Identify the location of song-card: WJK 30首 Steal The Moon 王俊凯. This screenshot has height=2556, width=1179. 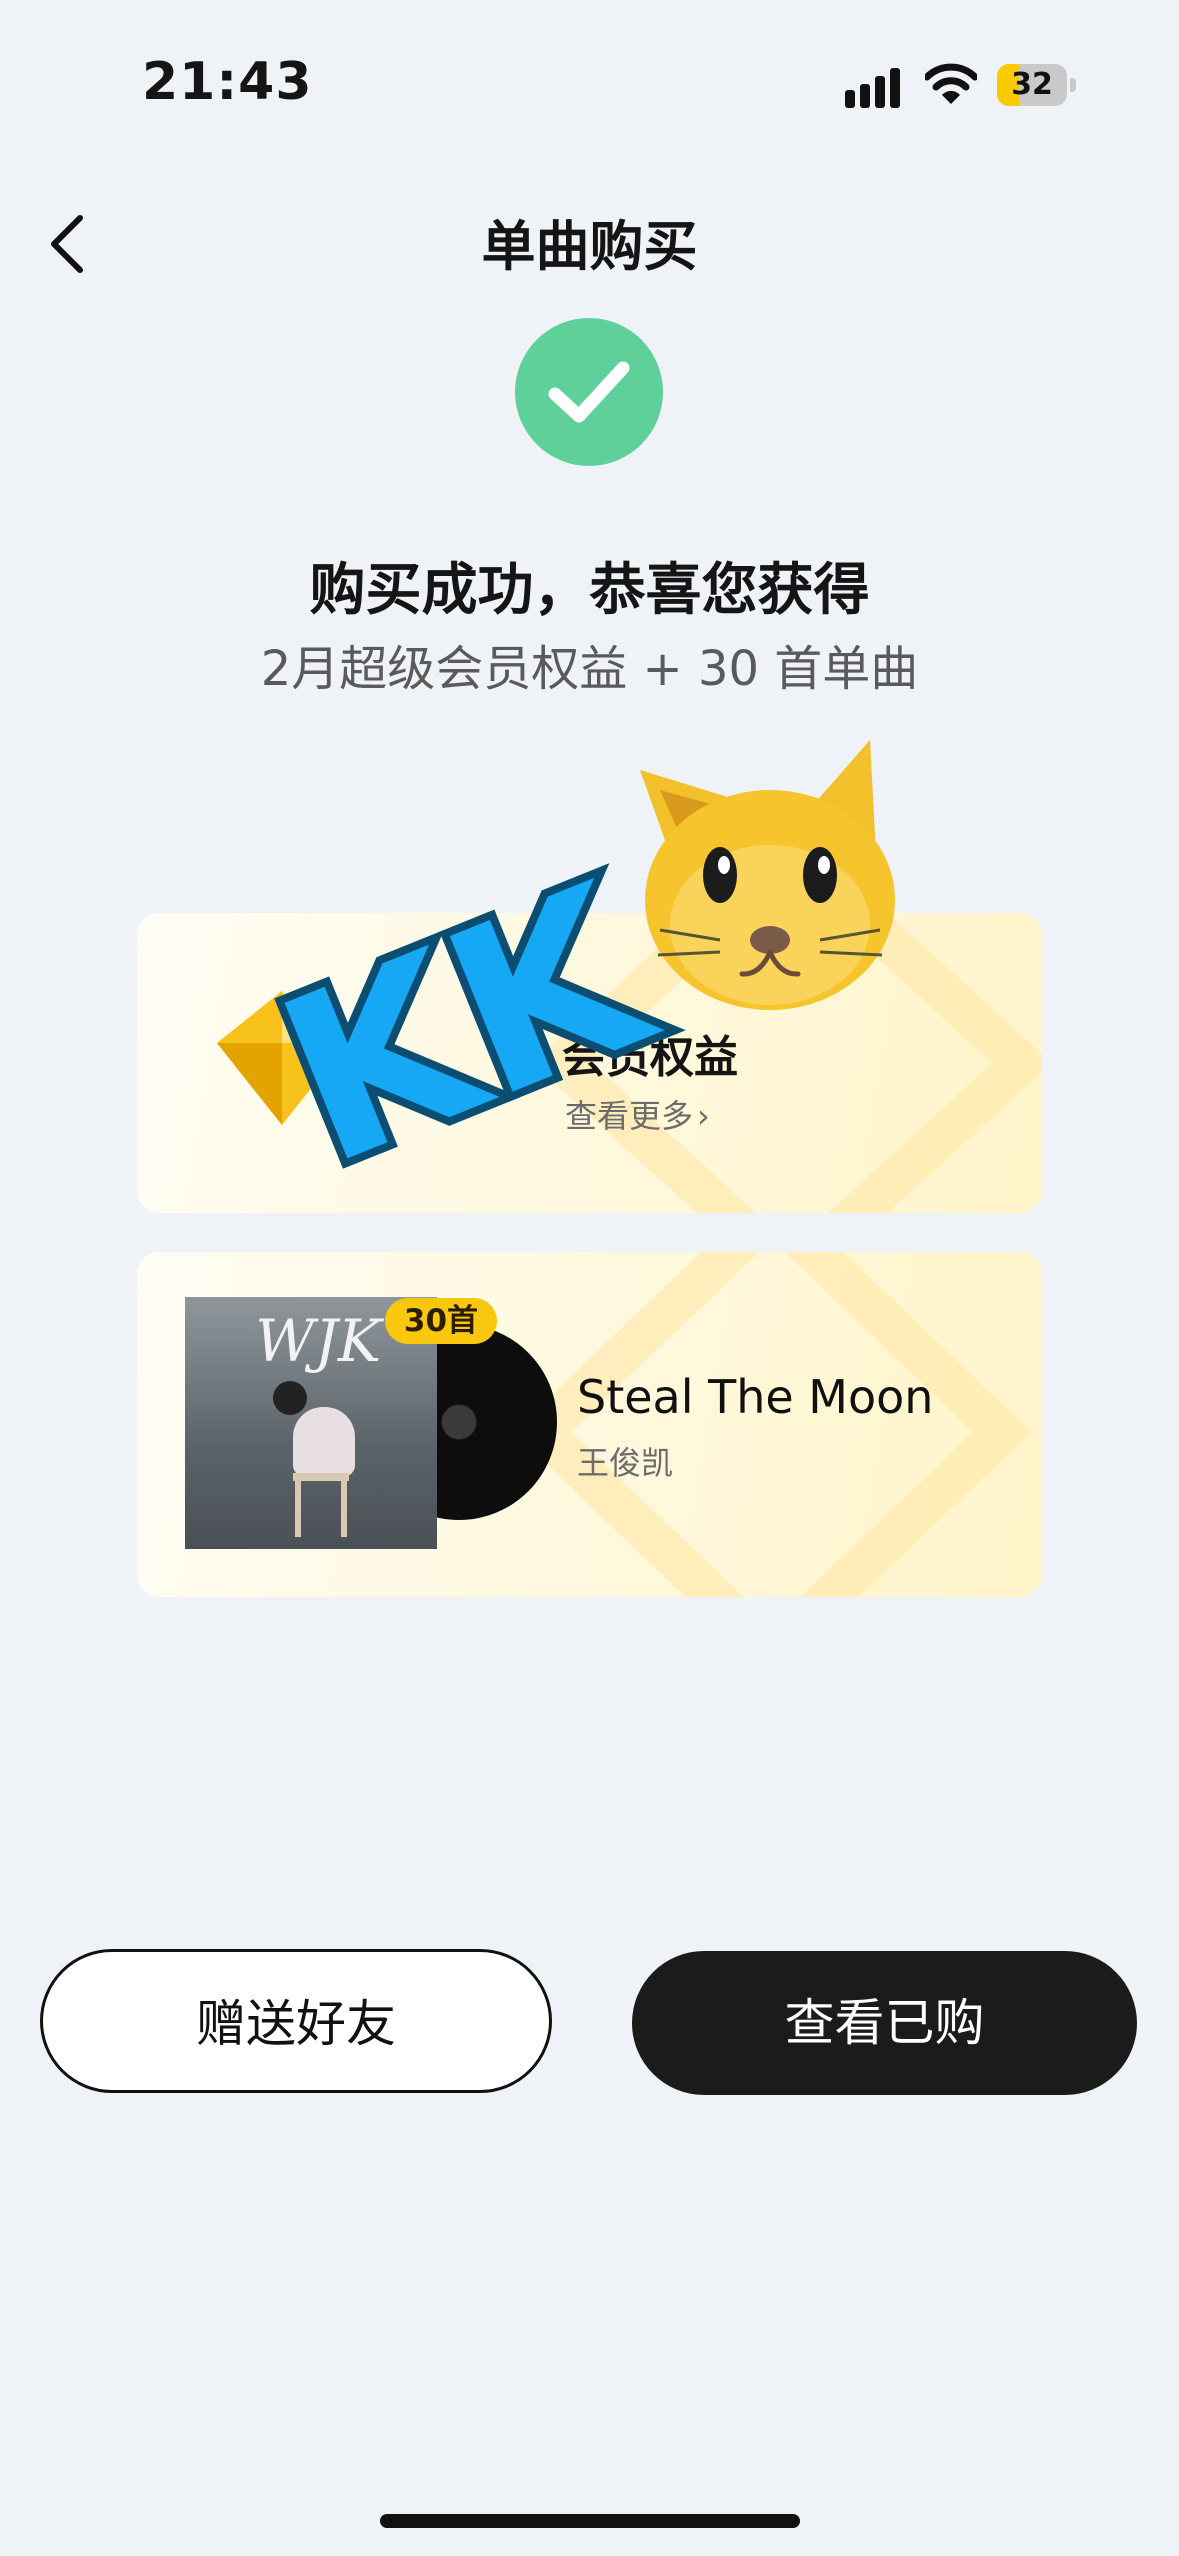
(589, 1424).